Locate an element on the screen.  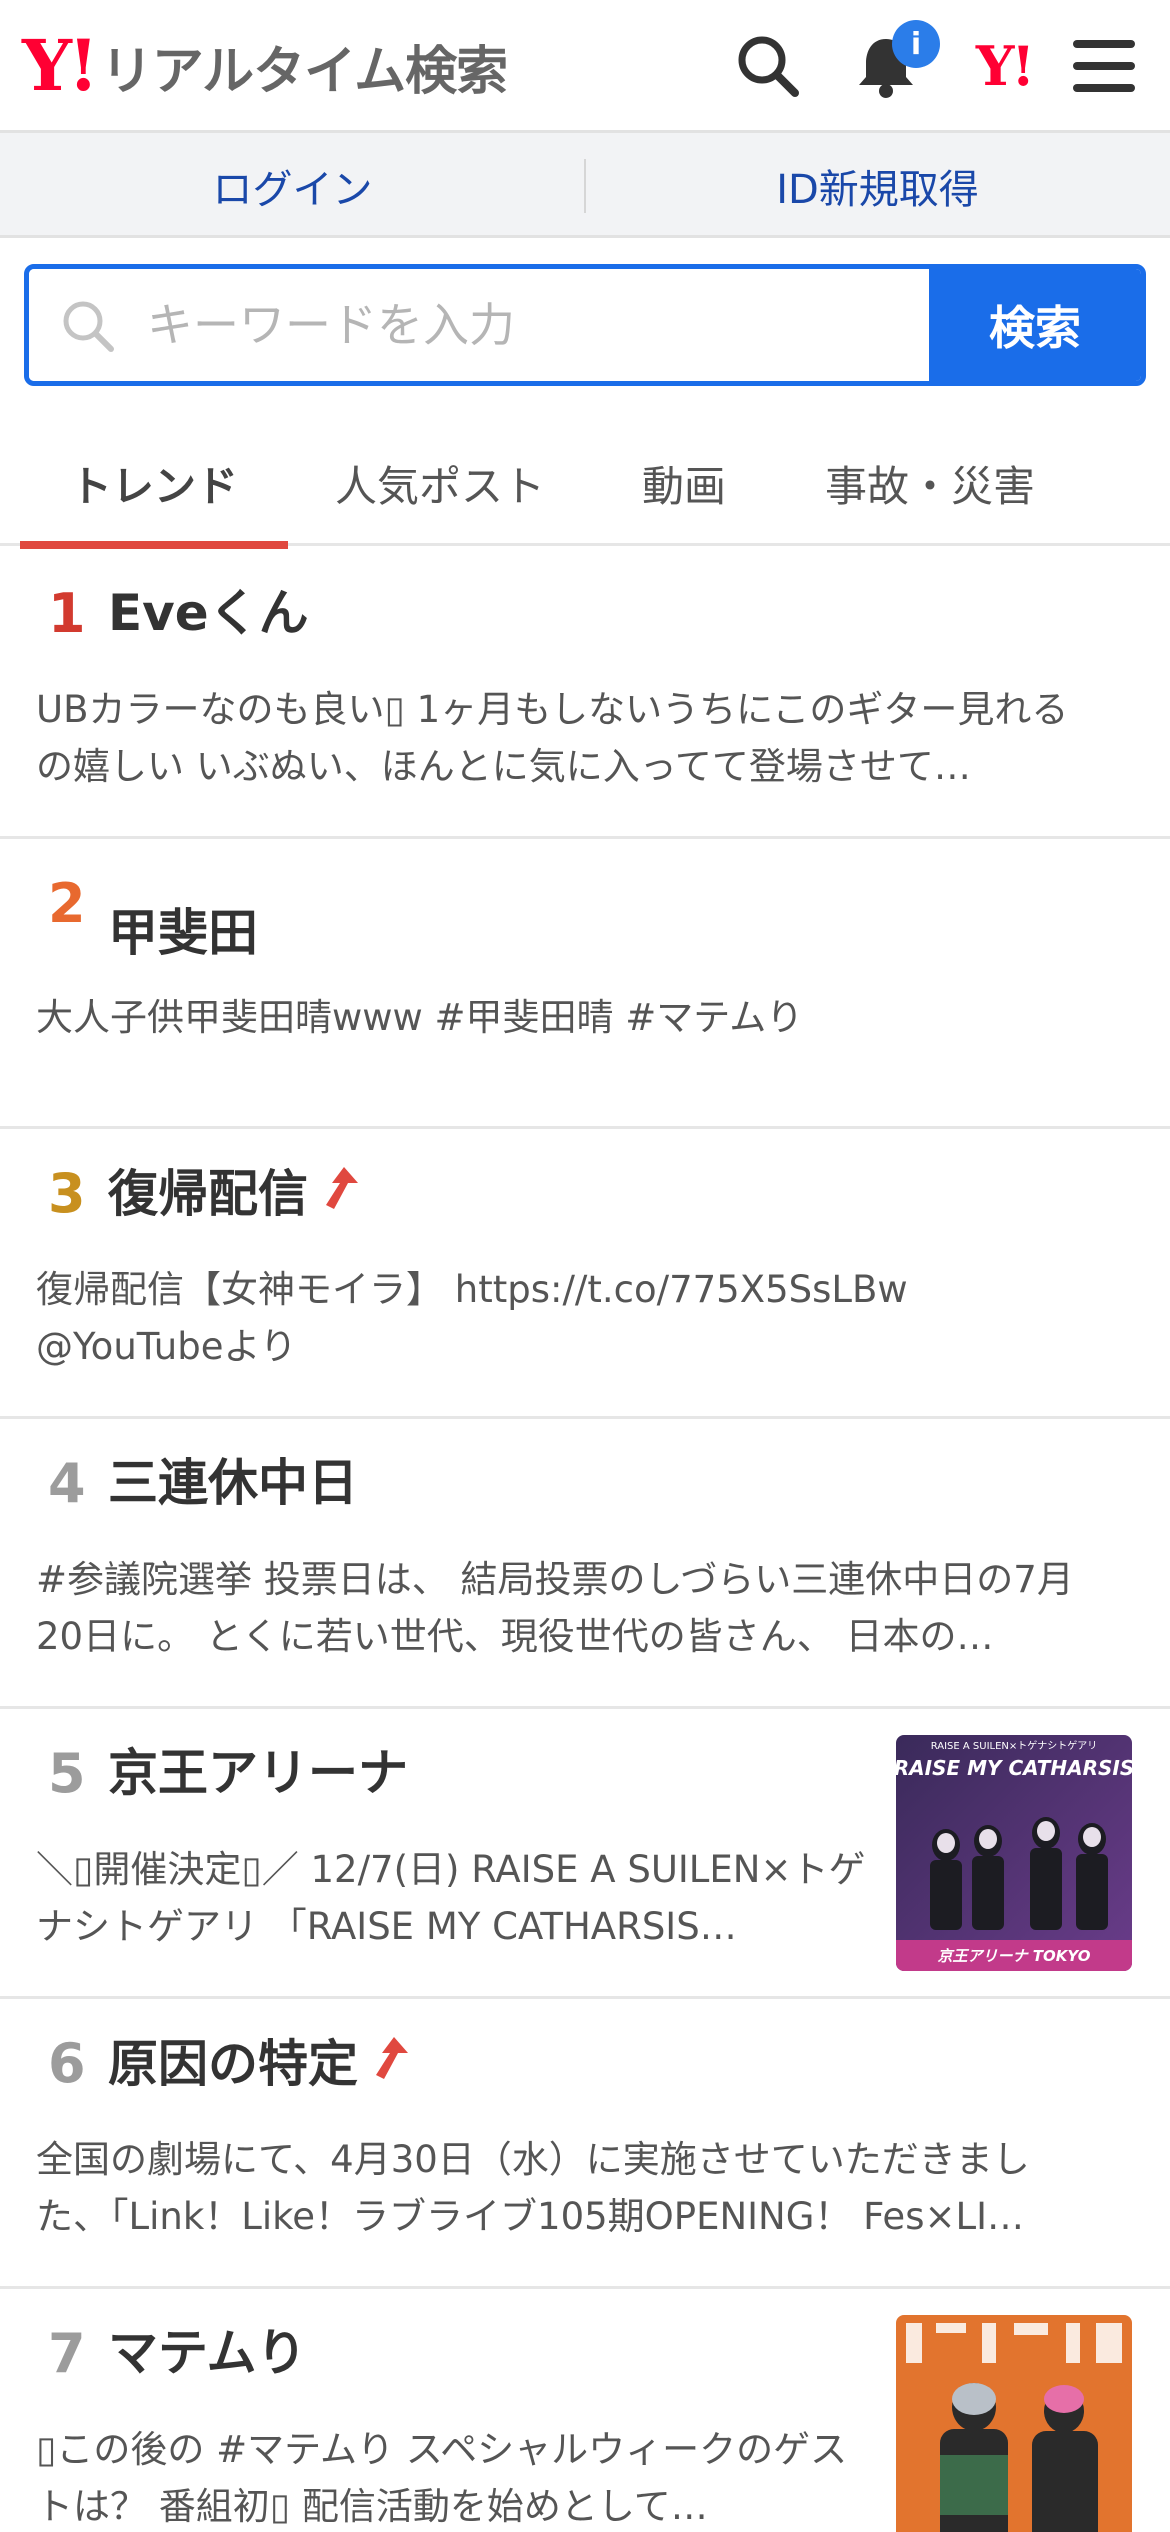
app-header: Y! リアルタイム検索 i Y! is located at coordinates (585, 66).